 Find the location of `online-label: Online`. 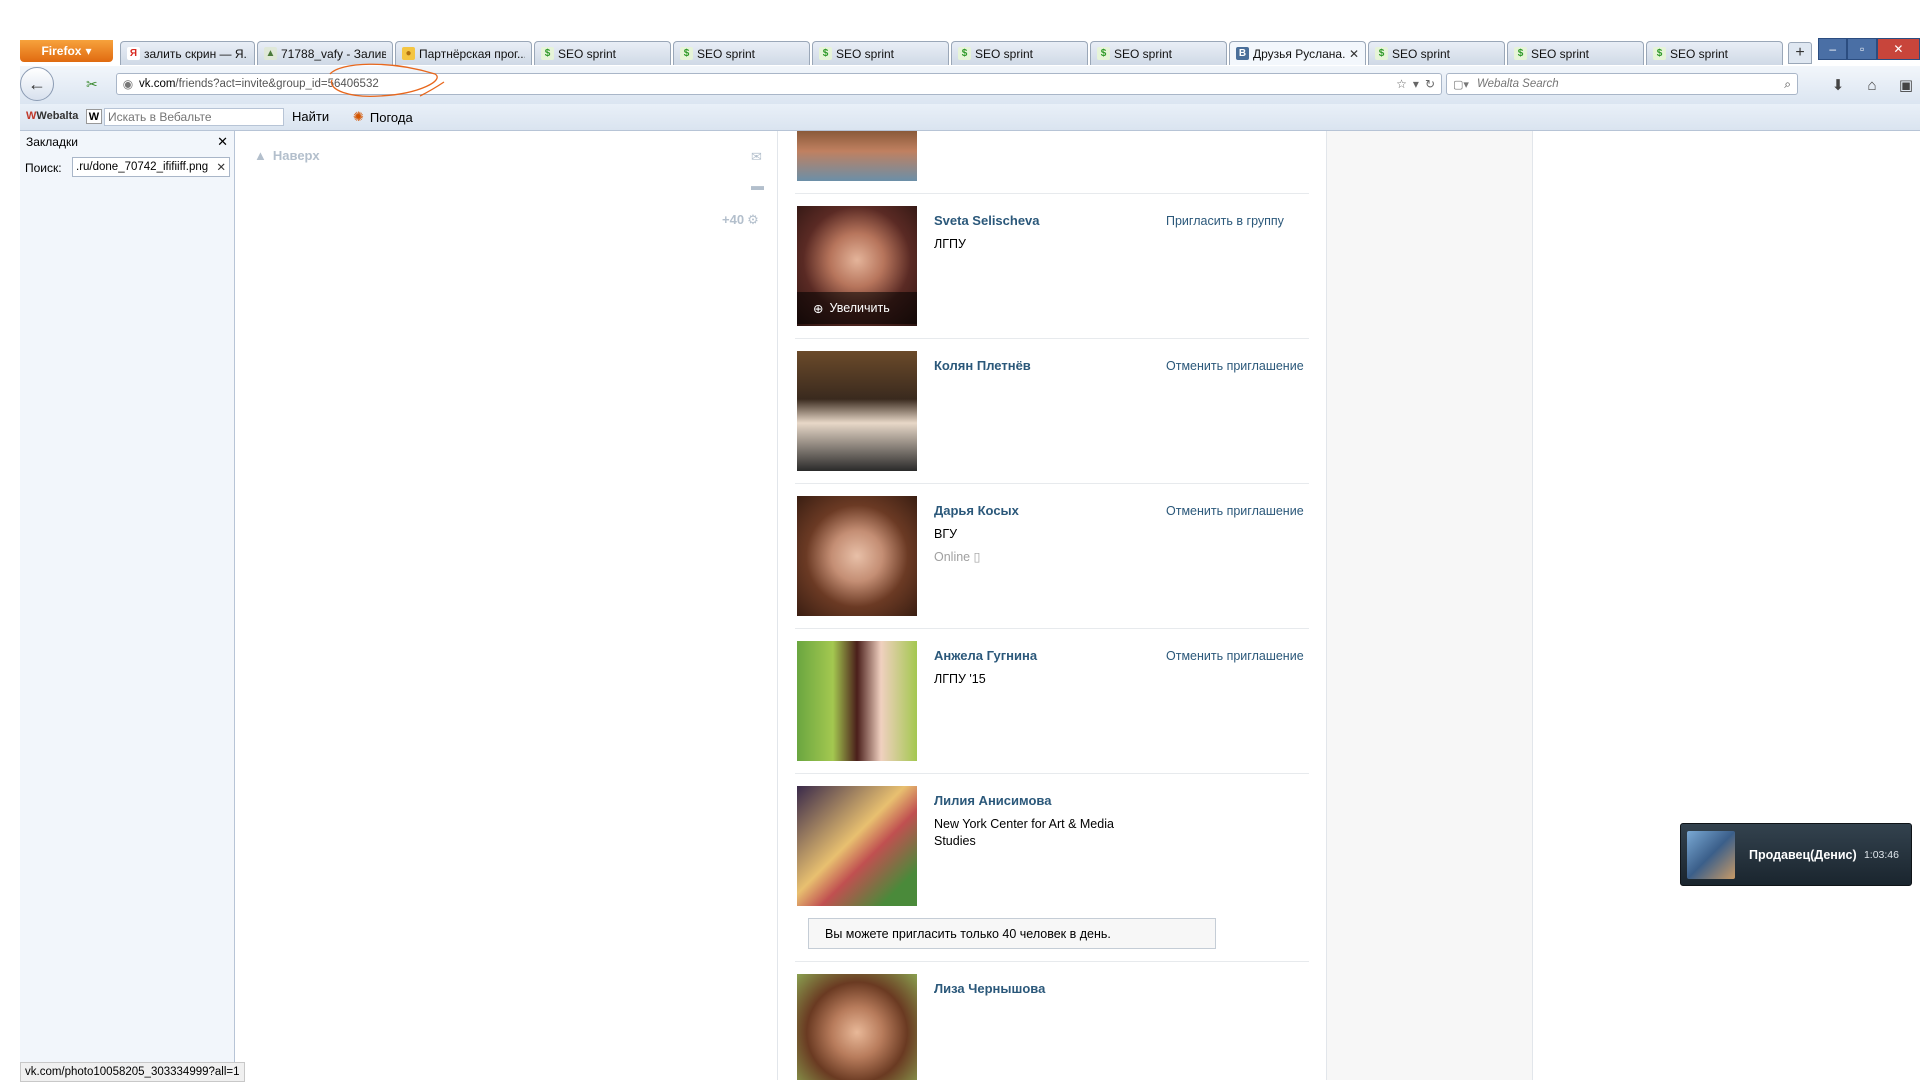

online-label: Online is located at coordinates (952, 557).